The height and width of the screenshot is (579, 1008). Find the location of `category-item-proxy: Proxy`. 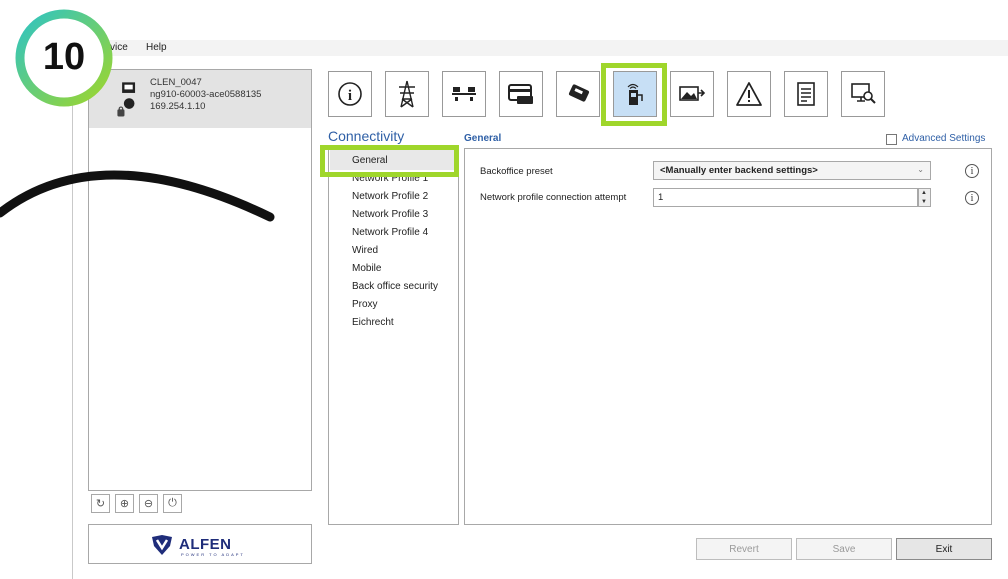

category-item-proxy: Proxy is located at coordinates (365, 304).